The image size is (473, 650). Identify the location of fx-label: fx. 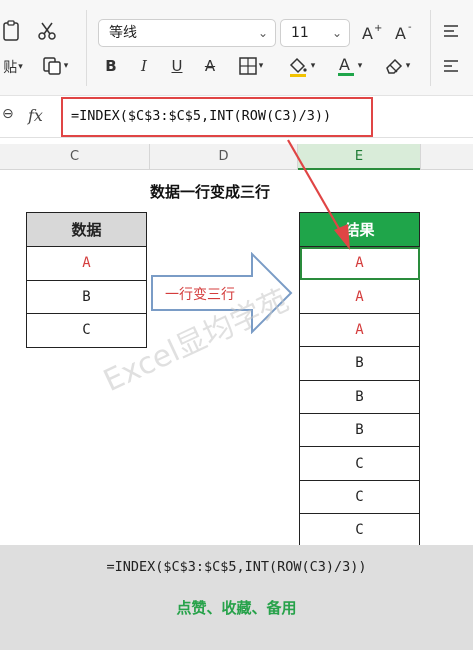
(35, 115).